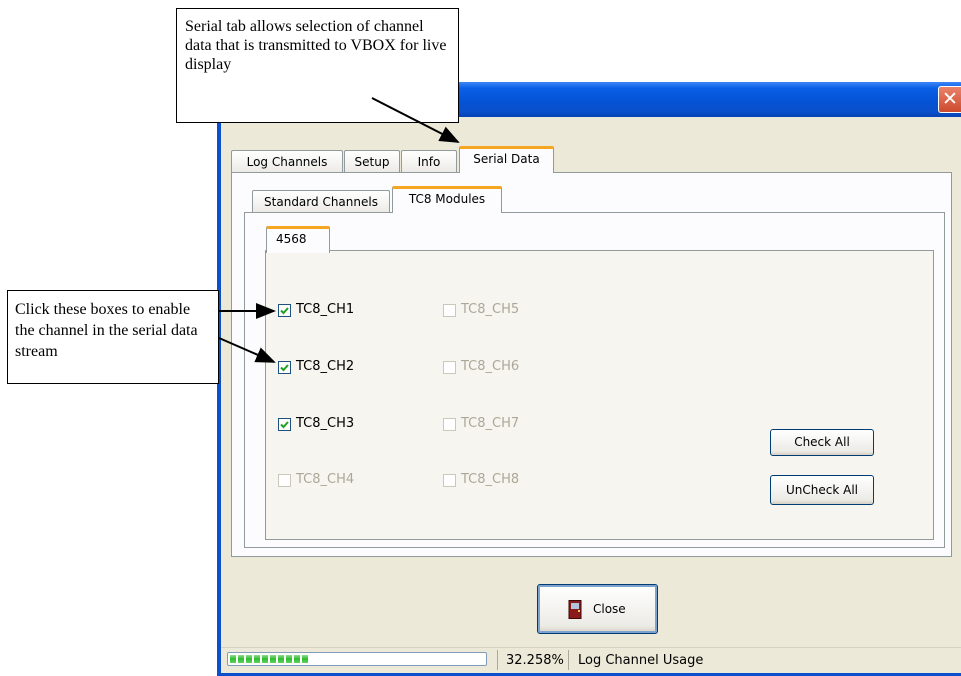 This screenshot has height=676, width=961. I want to click on annotation-arrows, so click(339, 230).